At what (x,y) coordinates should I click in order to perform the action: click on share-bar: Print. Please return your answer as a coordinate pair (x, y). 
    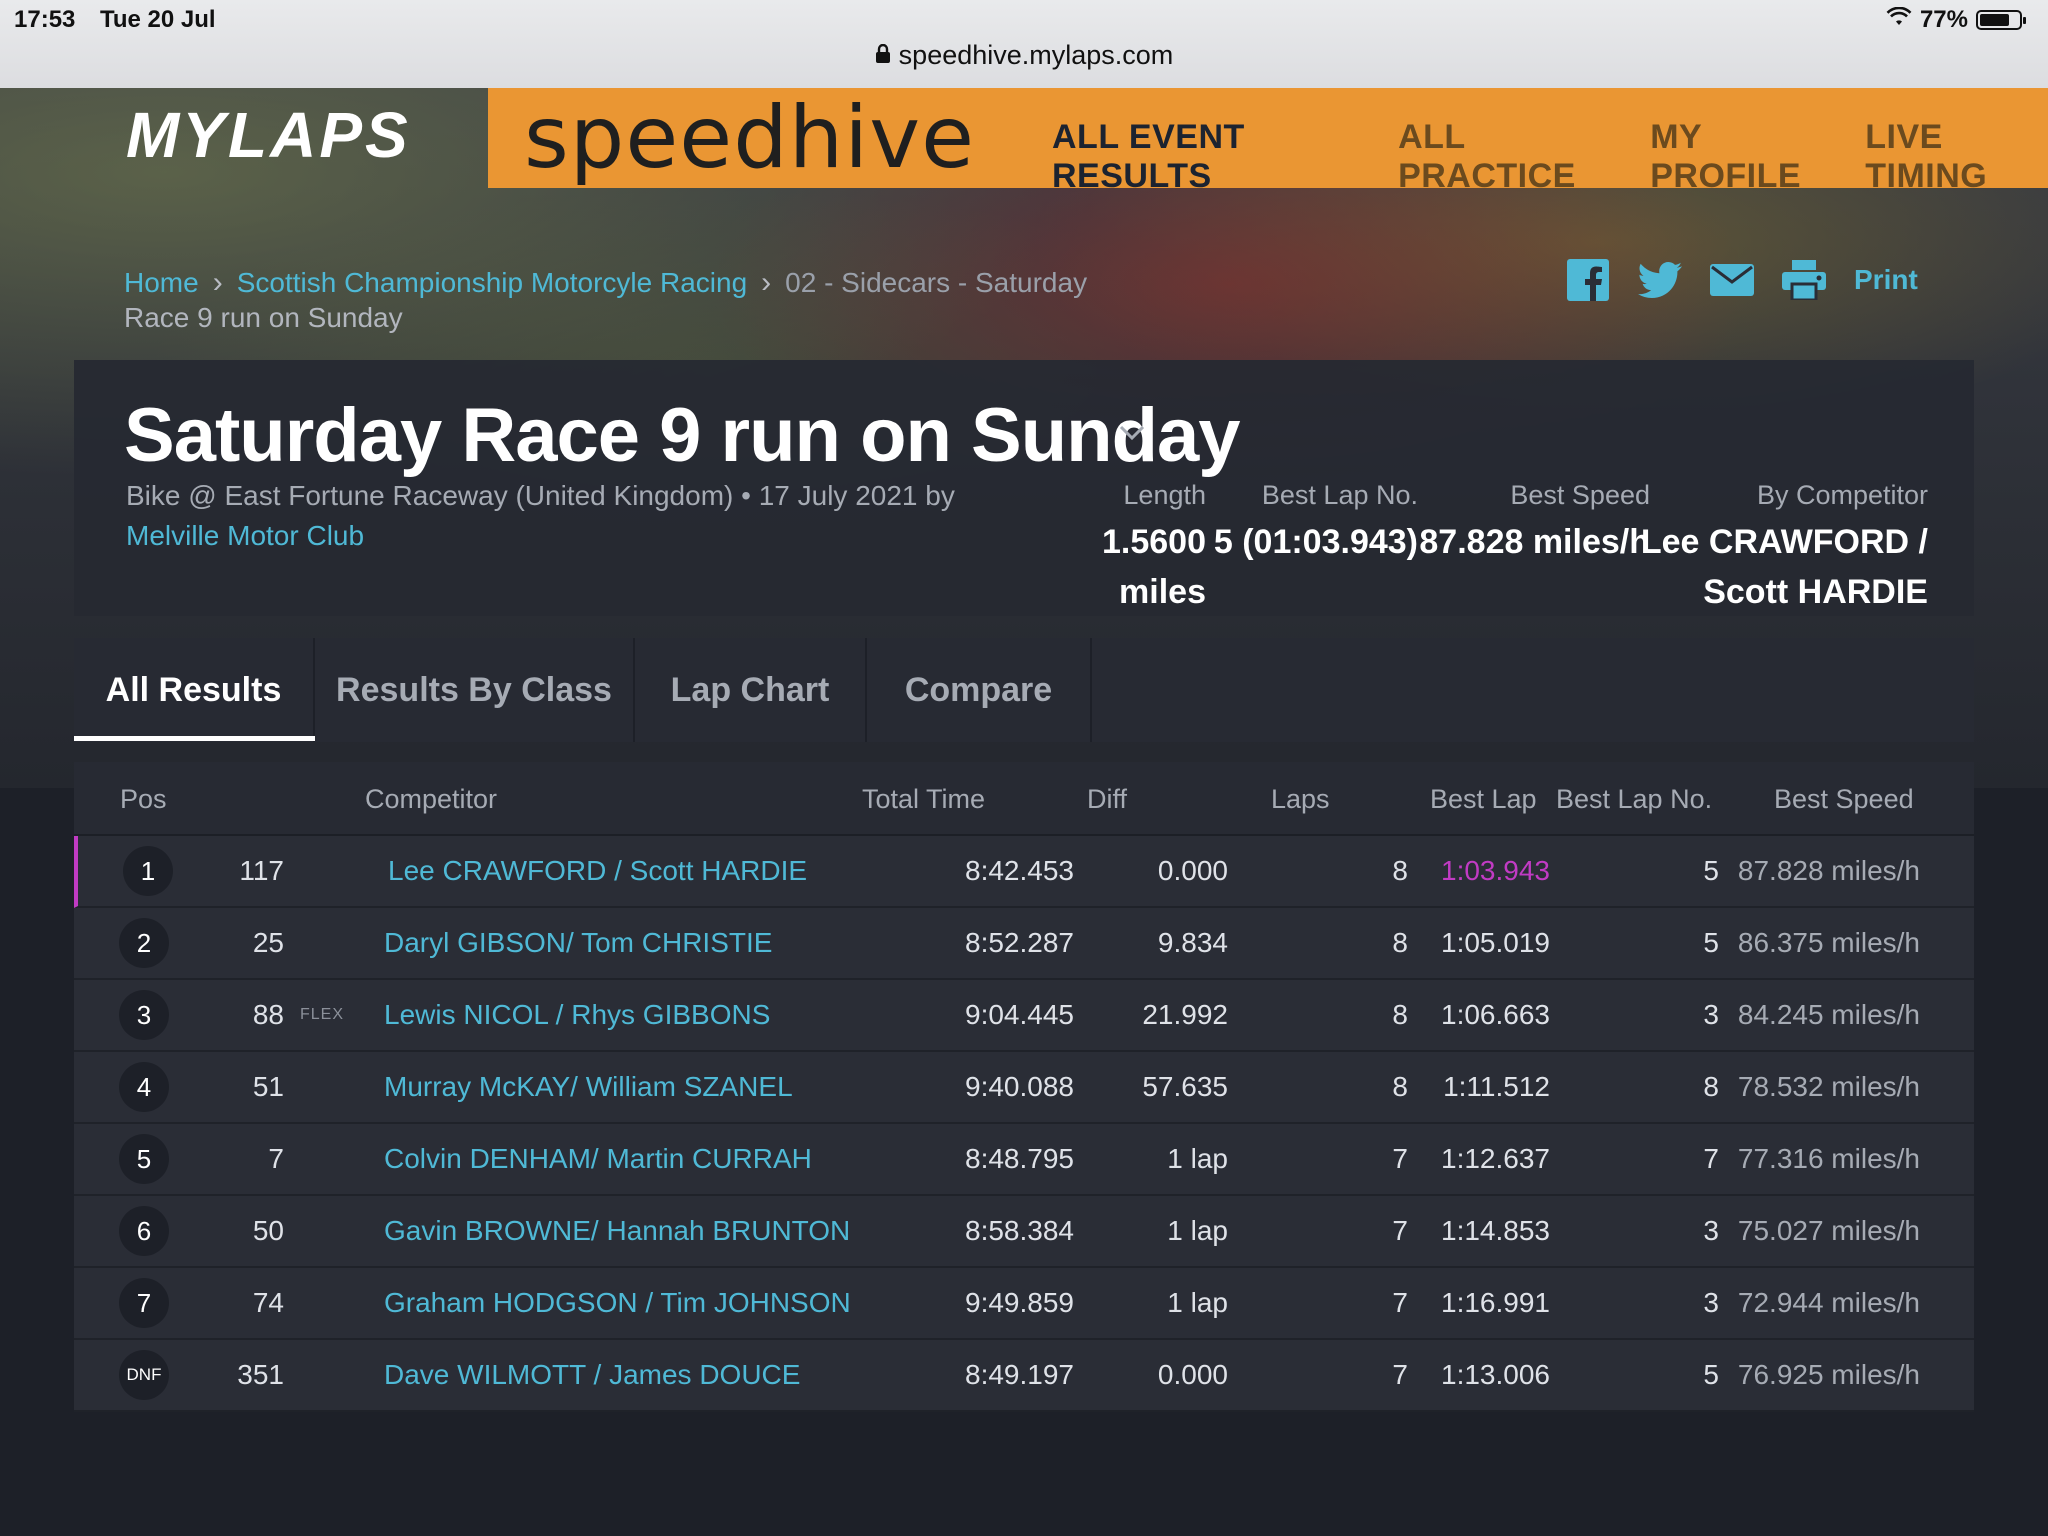
    Looking at the image, I should click on (1742, 280).